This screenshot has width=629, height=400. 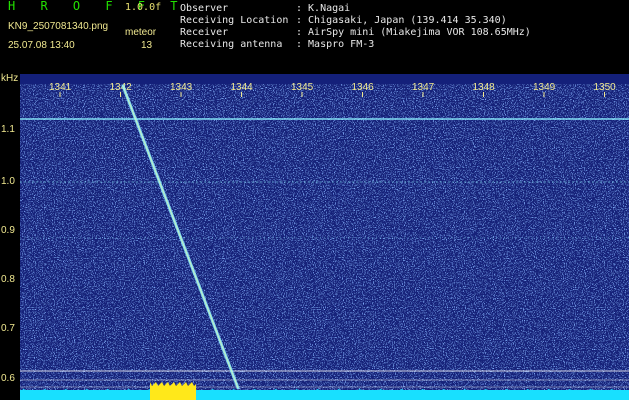 What do you see at coordinates (58, 26) in the screenshot?
I see `capture-filename: KN9_2507081340.png` at bounding box center [58, 26].